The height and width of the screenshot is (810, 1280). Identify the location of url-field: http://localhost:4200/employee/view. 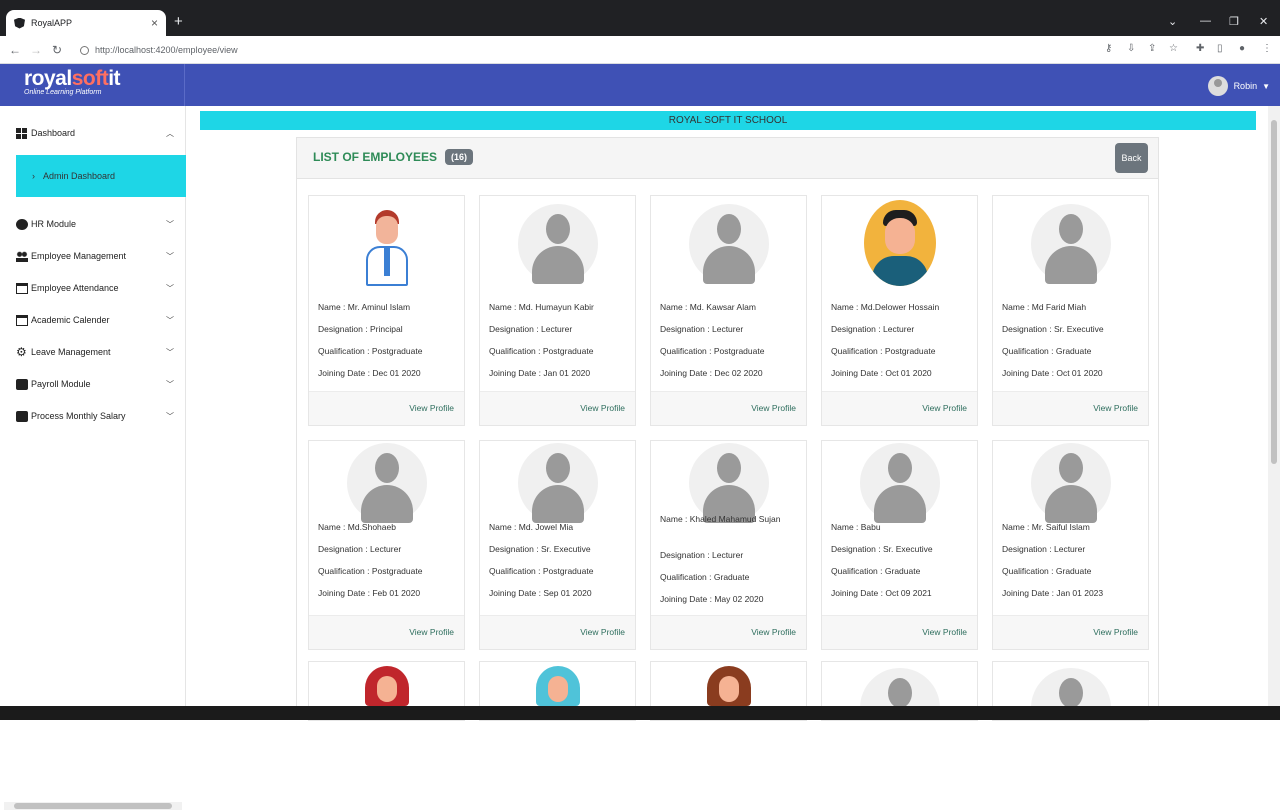
(599, 50).